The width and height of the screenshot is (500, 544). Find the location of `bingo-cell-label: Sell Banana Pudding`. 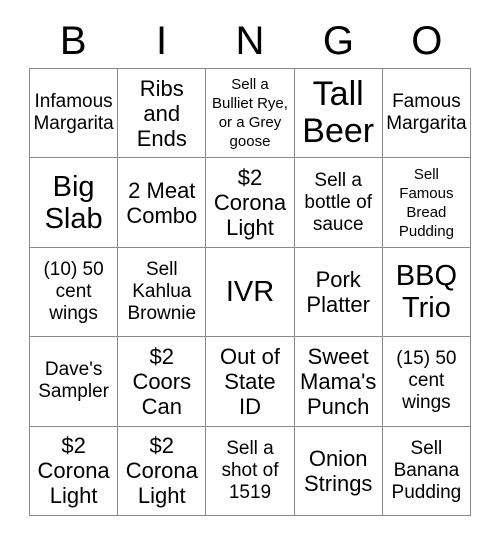

bingo-cell-label: Sell Banana Pudding is located at coordinates (426, 470).